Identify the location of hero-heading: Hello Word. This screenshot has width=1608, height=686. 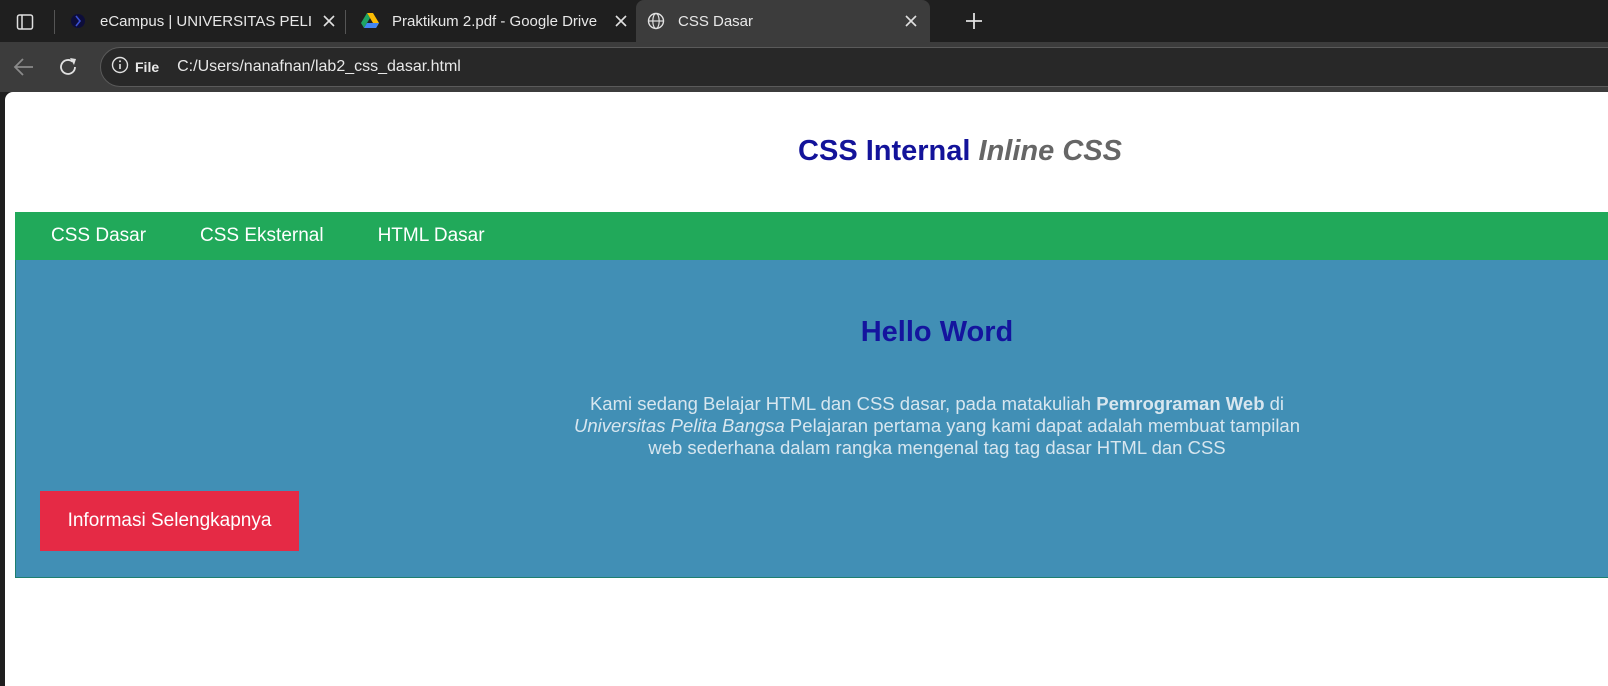
(937, 332).